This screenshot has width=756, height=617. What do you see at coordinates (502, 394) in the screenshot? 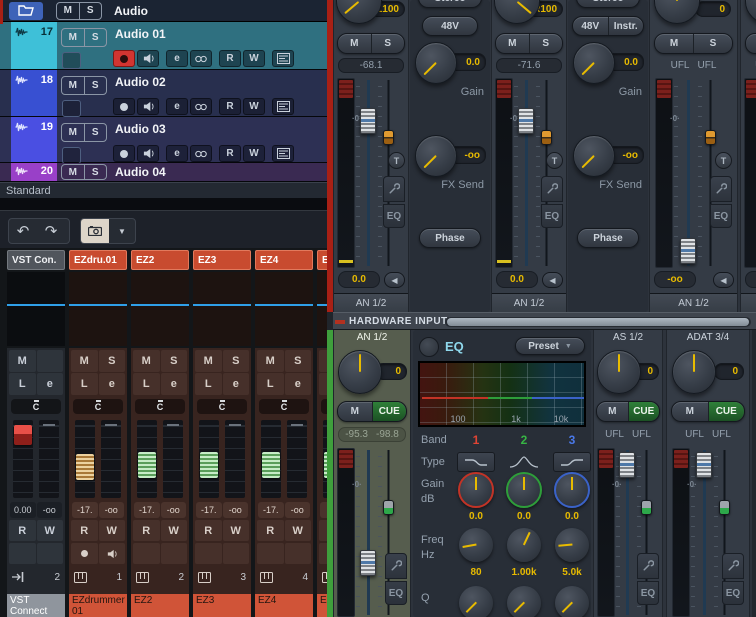
I see `eq-graph: 100 1k 10k` at bounding box center [502, 394].